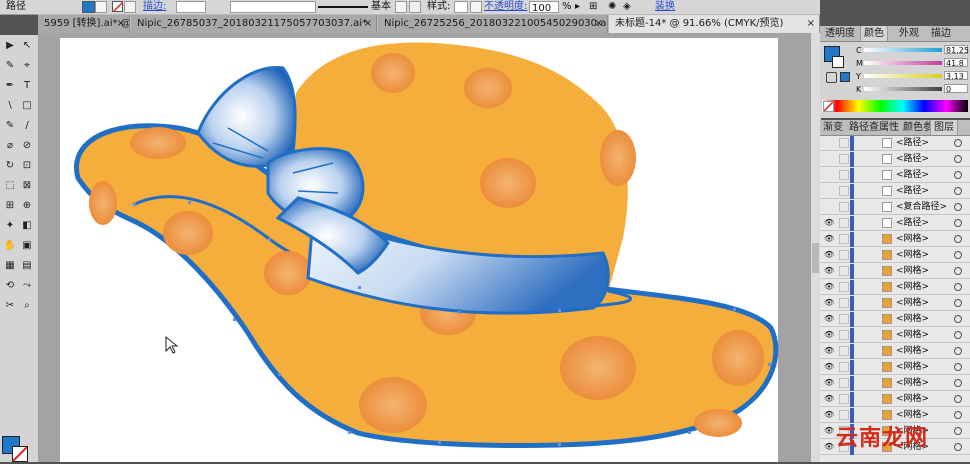 Image resolution: width=970 pixels, height=464 pixels. Describe the element at coordinates (10, 246) in the screenshot. I see `tool-20-icon: ✋` at that location.